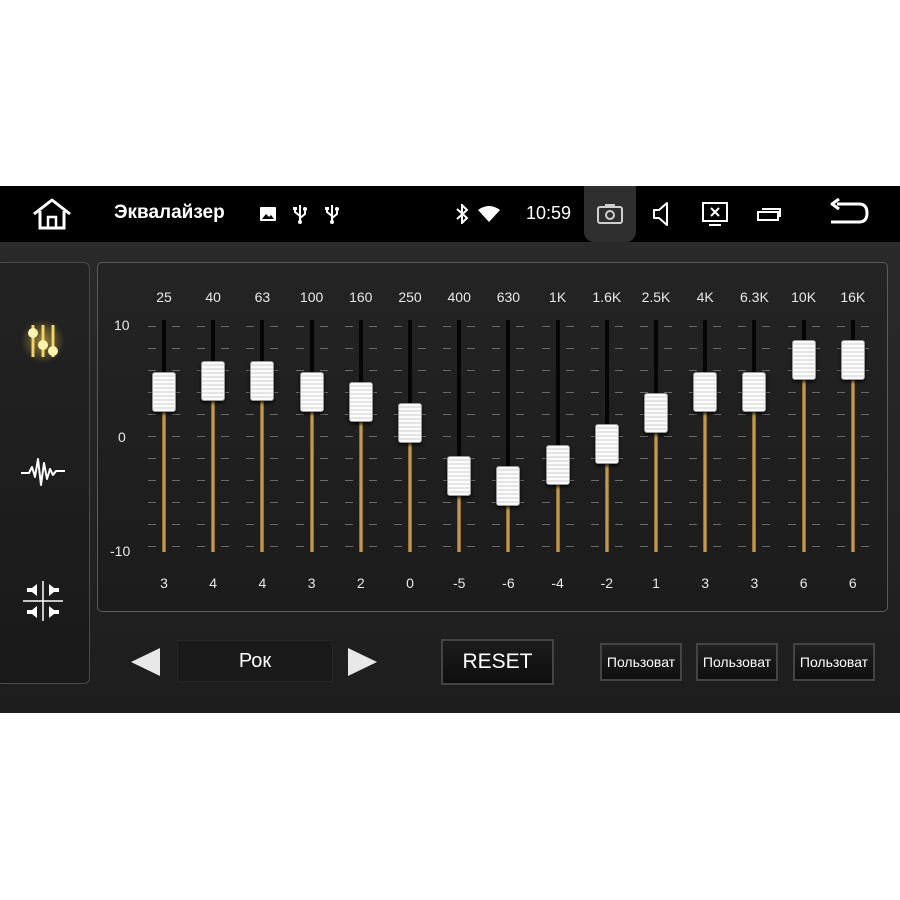  I want to click on previous-preset-button, so click(146, 662).